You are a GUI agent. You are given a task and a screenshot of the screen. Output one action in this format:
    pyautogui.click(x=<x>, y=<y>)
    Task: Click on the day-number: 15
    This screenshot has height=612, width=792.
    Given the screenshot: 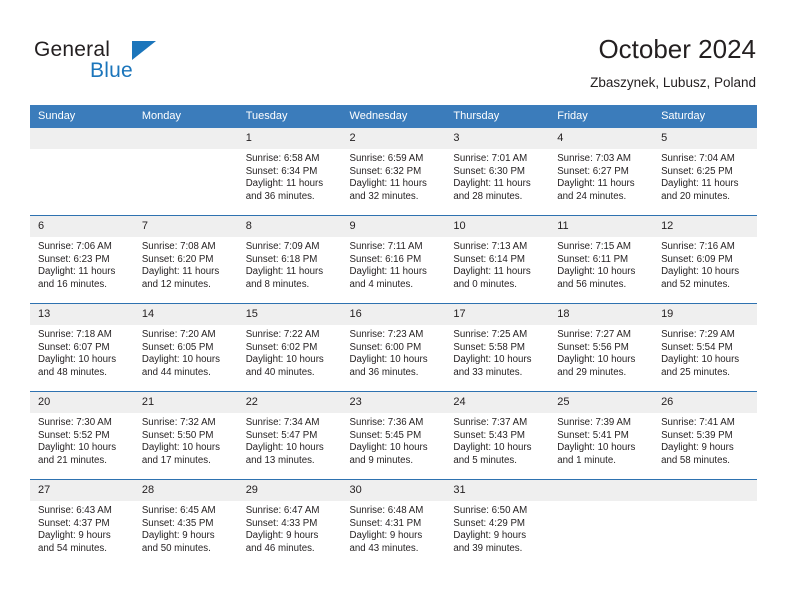 What is the action you would take?
    pyautogui.click(x=289, y=314)
    